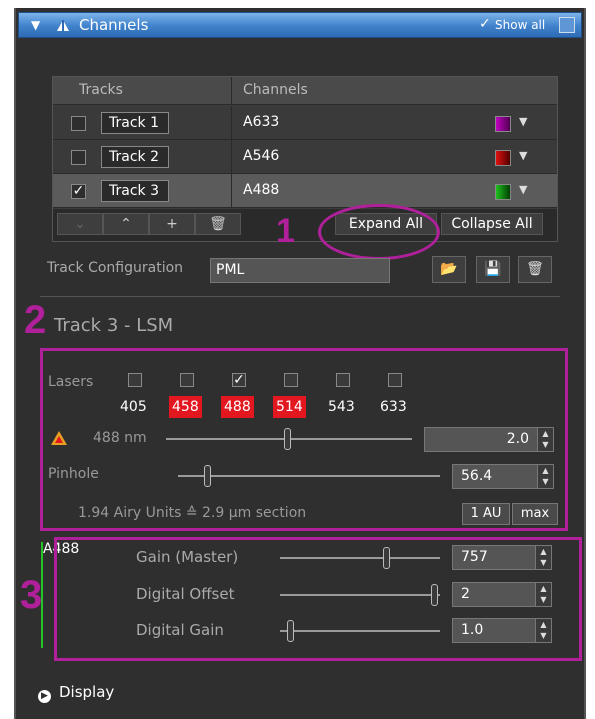 This screenshot has height=719, width=595. Describe the element at coordinates (502, 557) in the screenshot. I see `gain-master-stepper: 757 ▲ ▼` at that location.